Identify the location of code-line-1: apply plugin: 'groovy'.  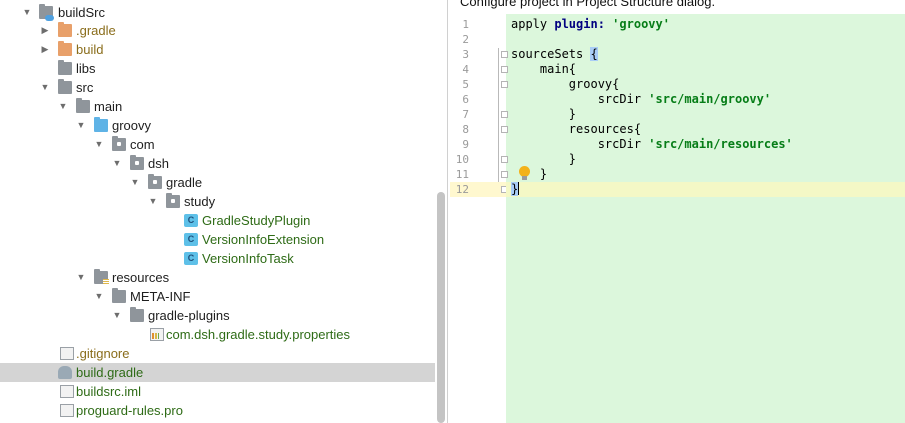
(708, 24).